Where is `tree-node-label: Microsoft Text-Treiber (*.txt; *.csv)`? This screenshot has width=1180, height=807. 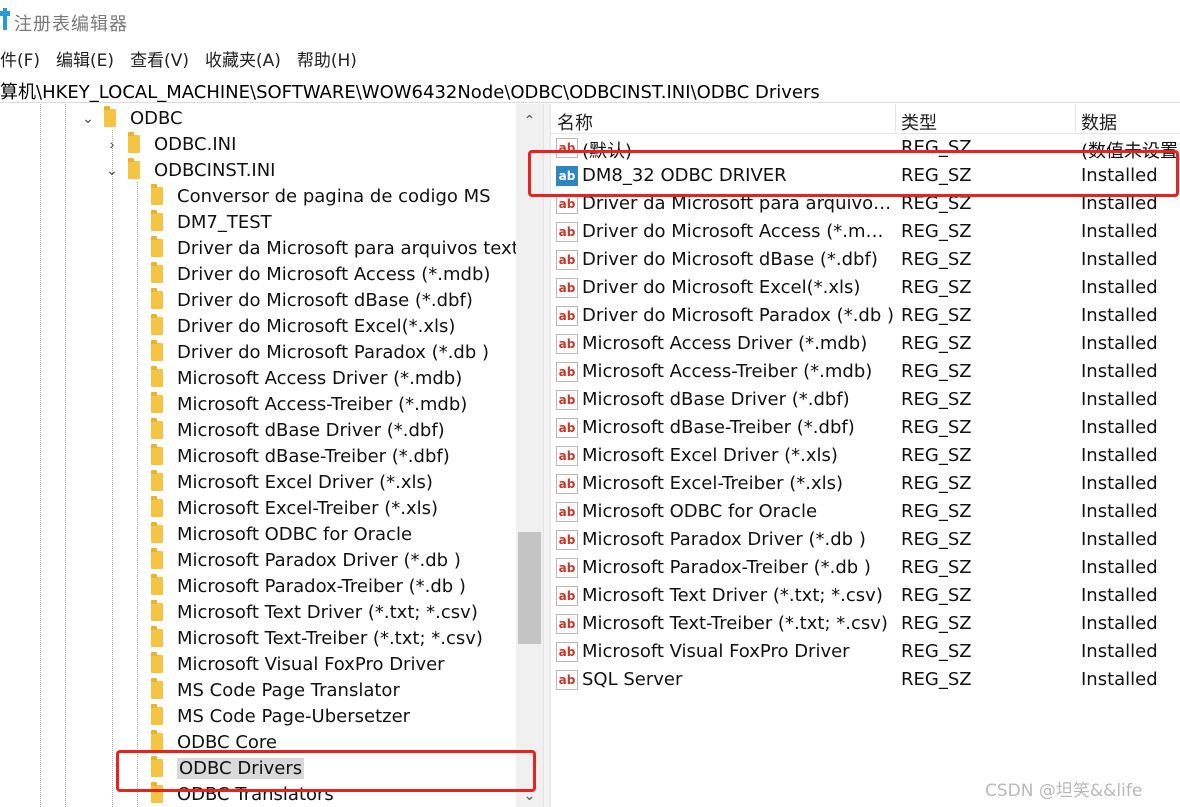
tree-node-label: Microsoft Text-Treiber (*.txt; *.csv) is located at coordinates (330, 638).